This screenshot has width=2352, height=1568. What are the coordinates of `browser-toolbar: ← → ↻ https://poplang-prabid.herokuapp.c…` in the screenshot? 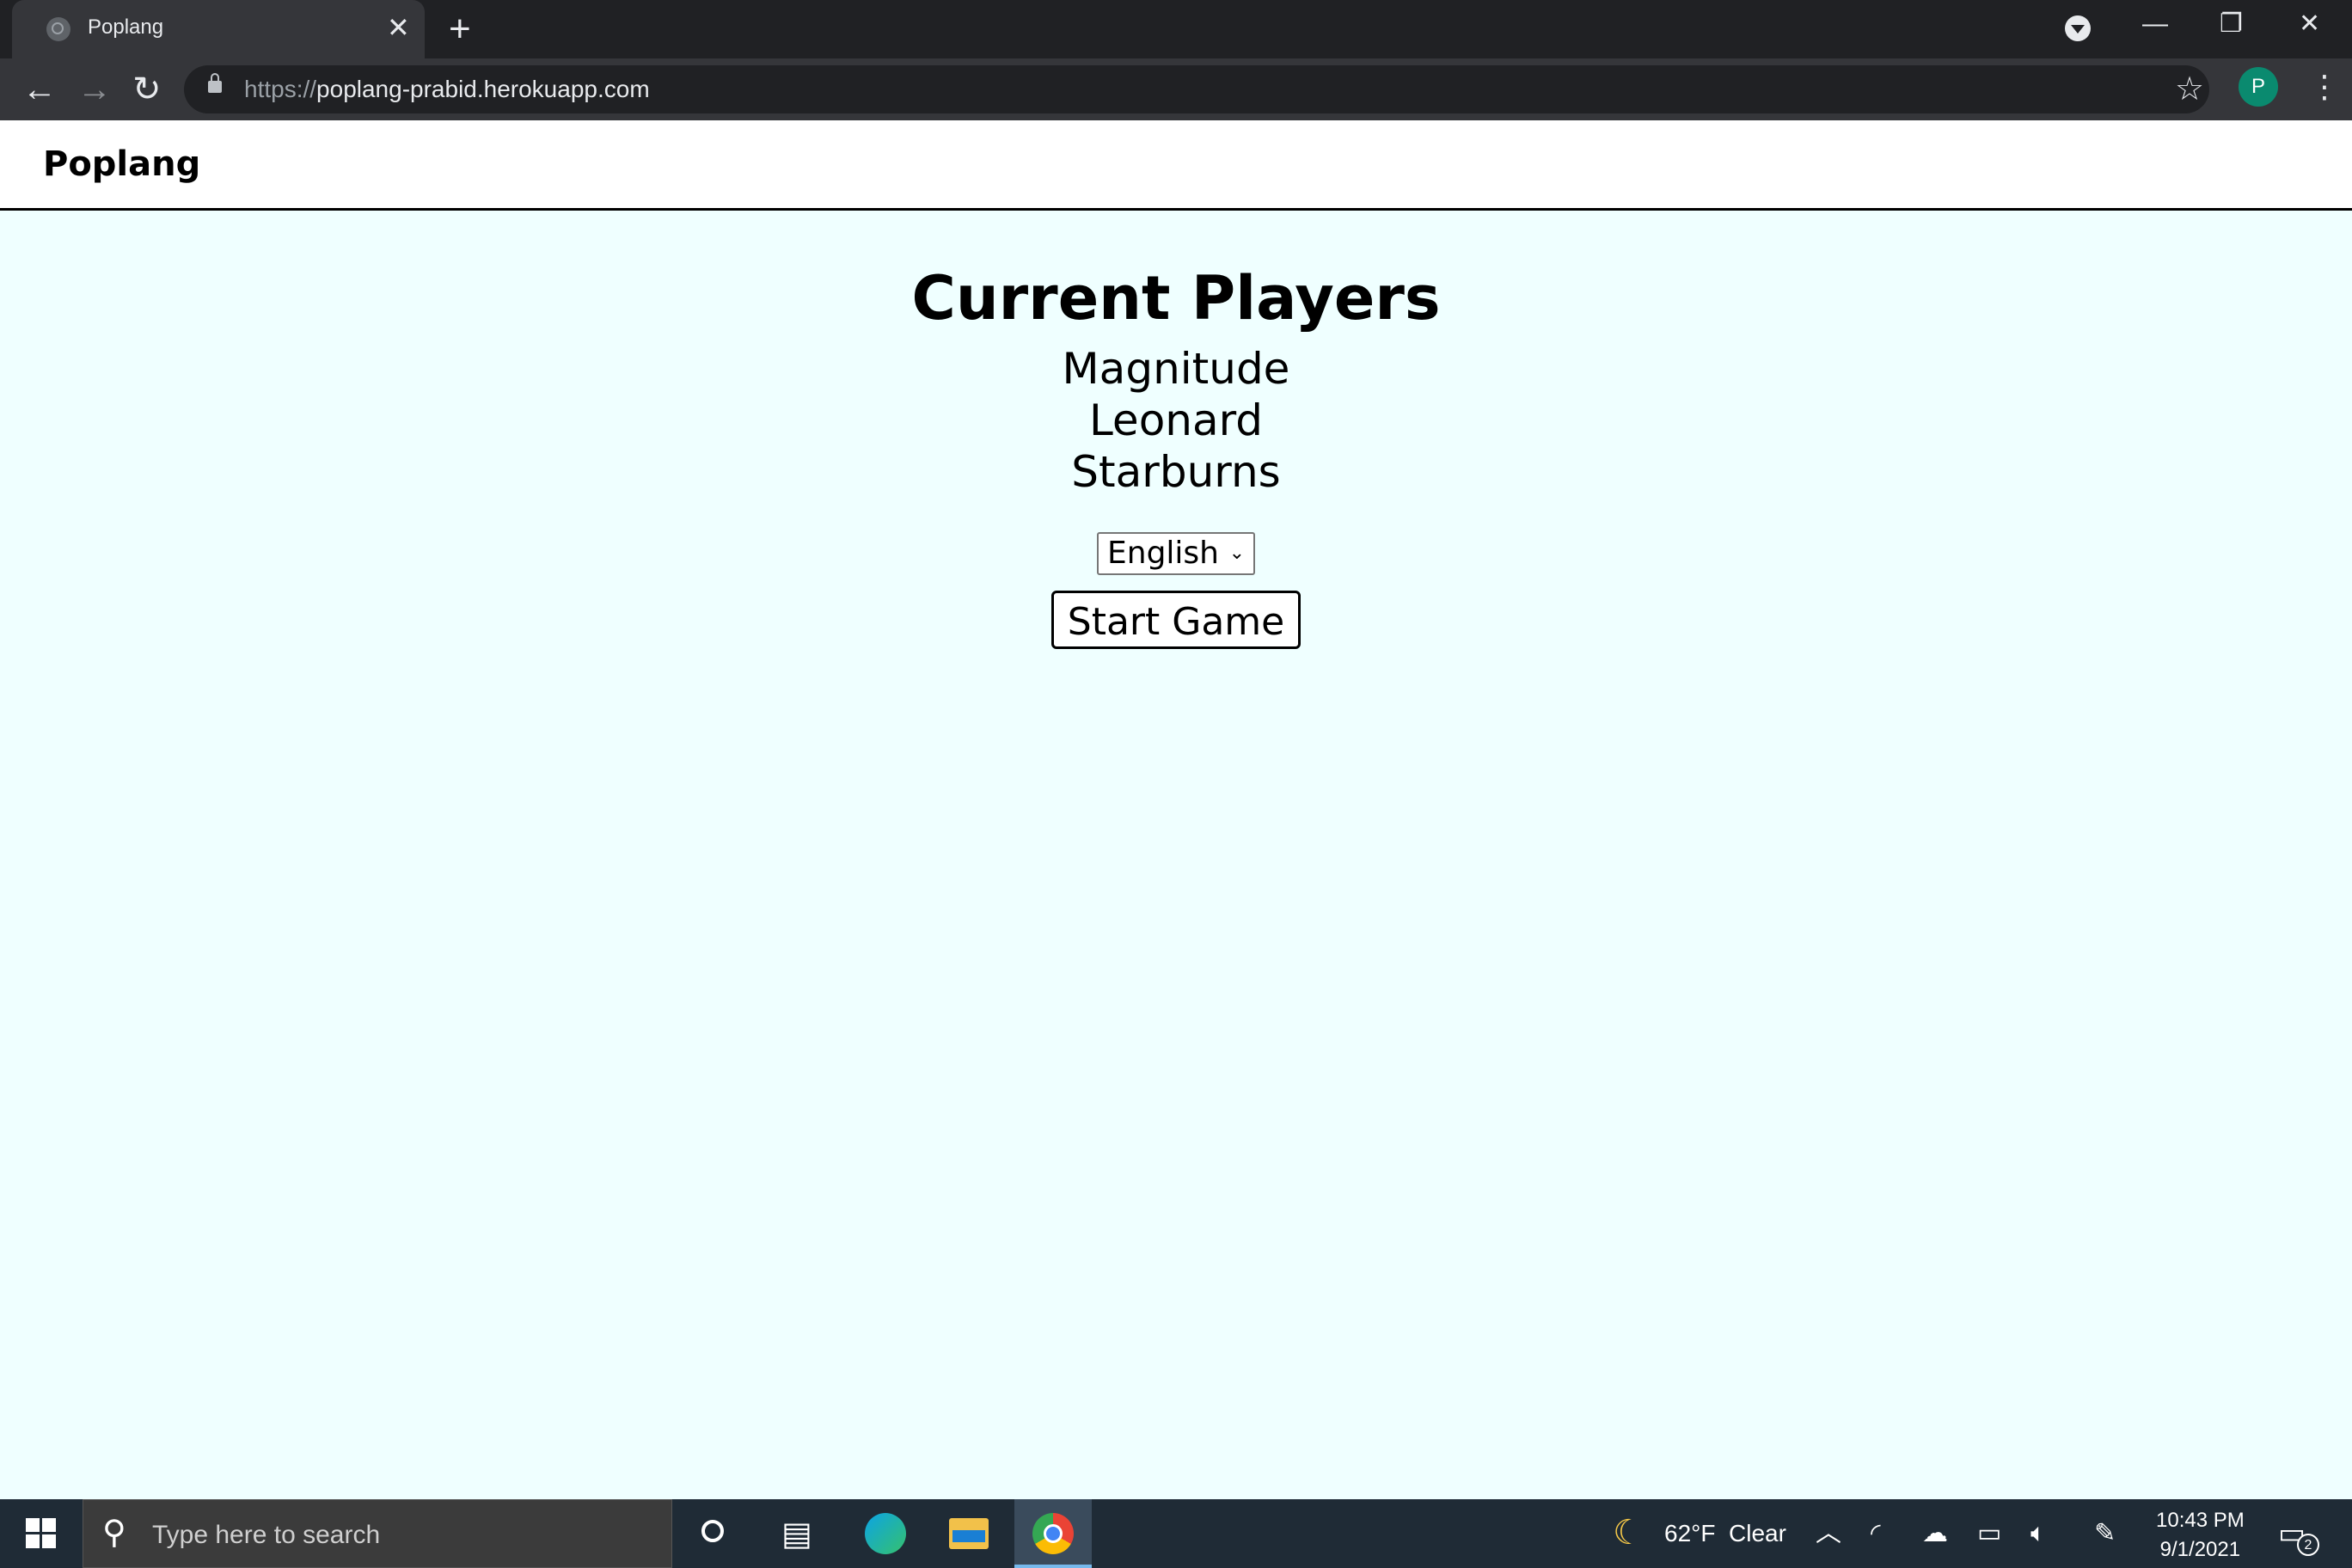 It's located at (1176, 89).